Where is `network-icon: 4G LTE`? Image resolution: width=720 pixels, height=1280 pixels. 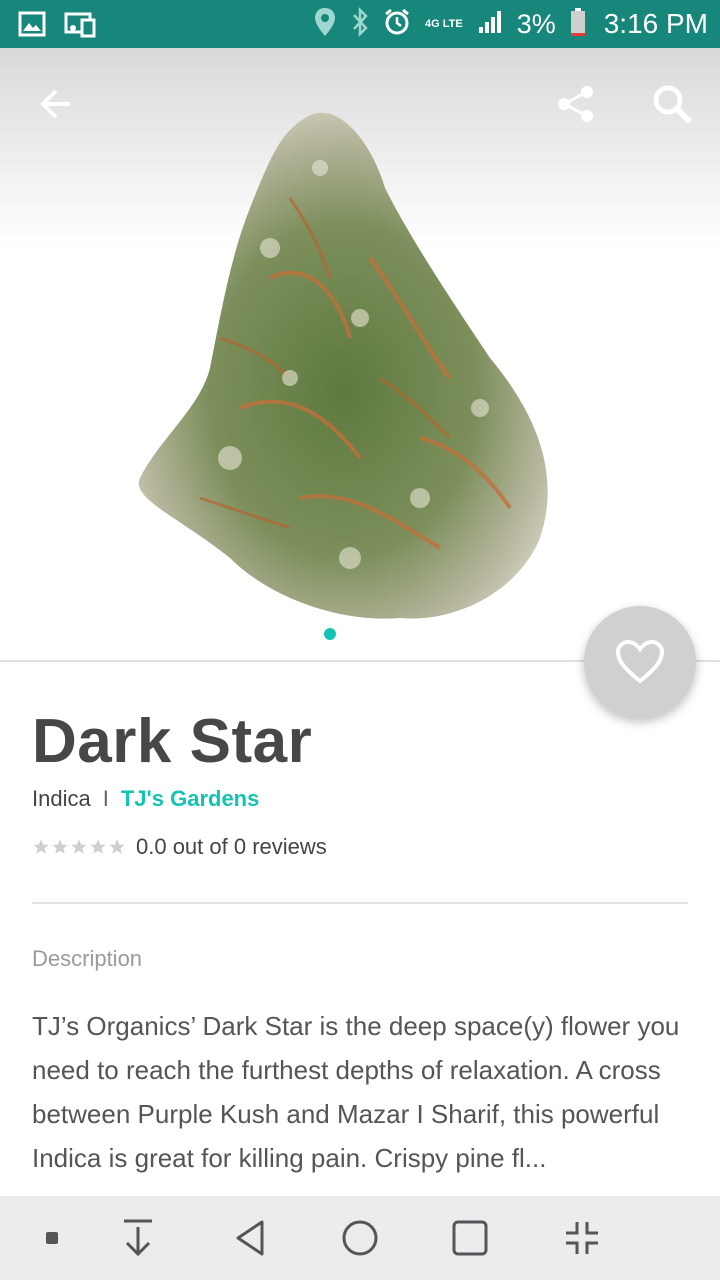 network-icon: 4G LTE is located at coordinates (443, 23).